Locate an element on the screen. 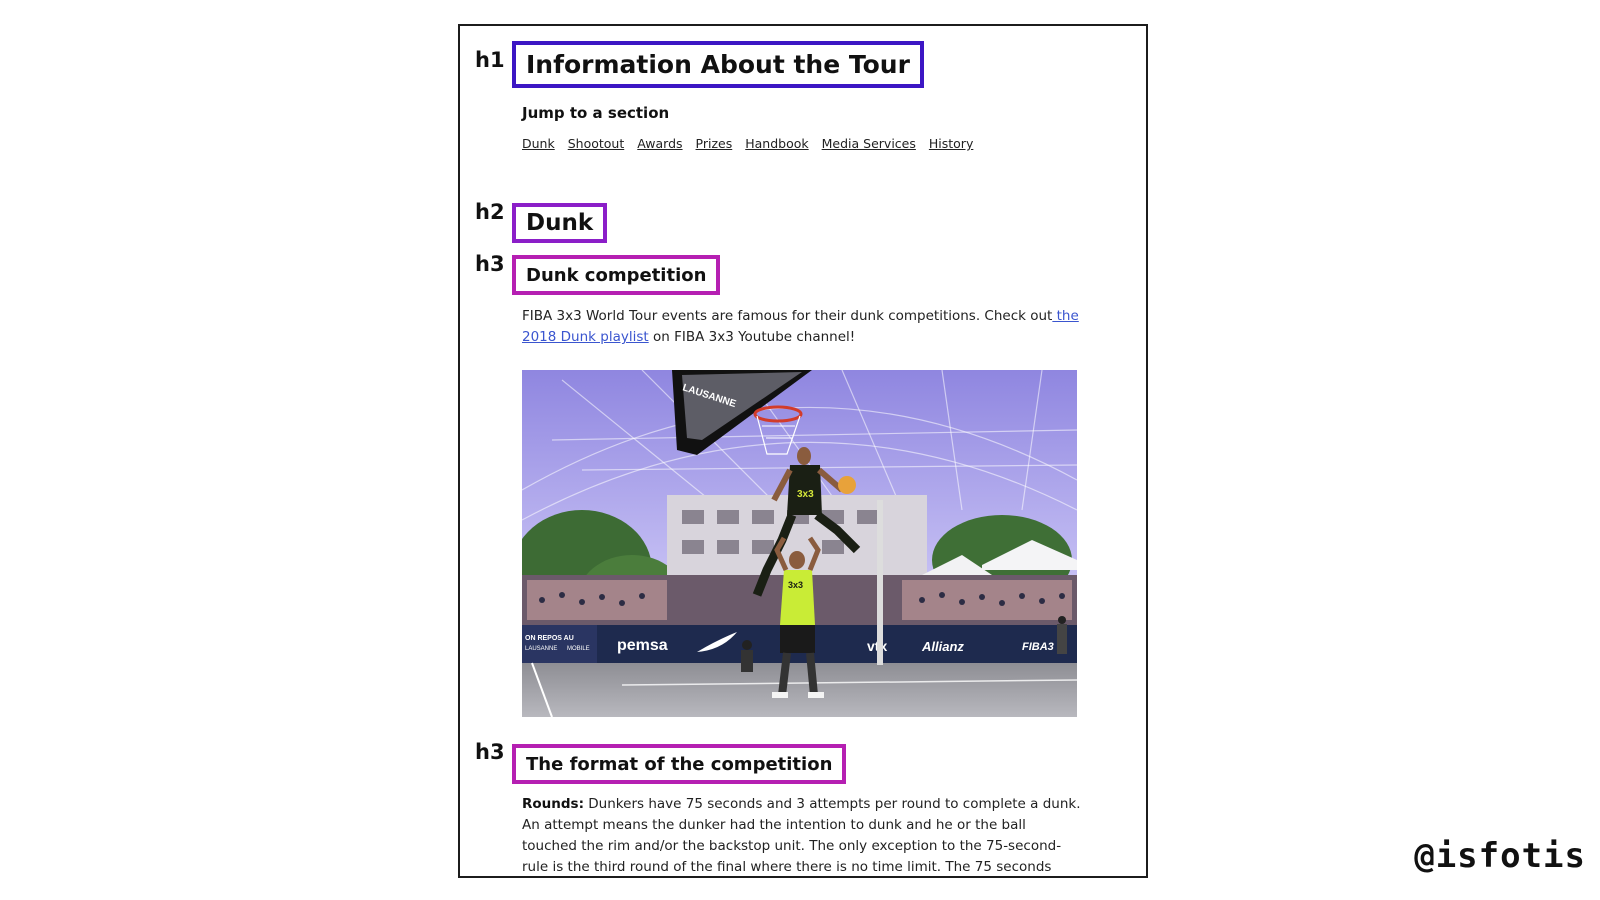 Image resolution: width=1600 pixels, height=900 pixels. subheading-dunk-competition: Dunk competition is located at coordinates (616, 275).